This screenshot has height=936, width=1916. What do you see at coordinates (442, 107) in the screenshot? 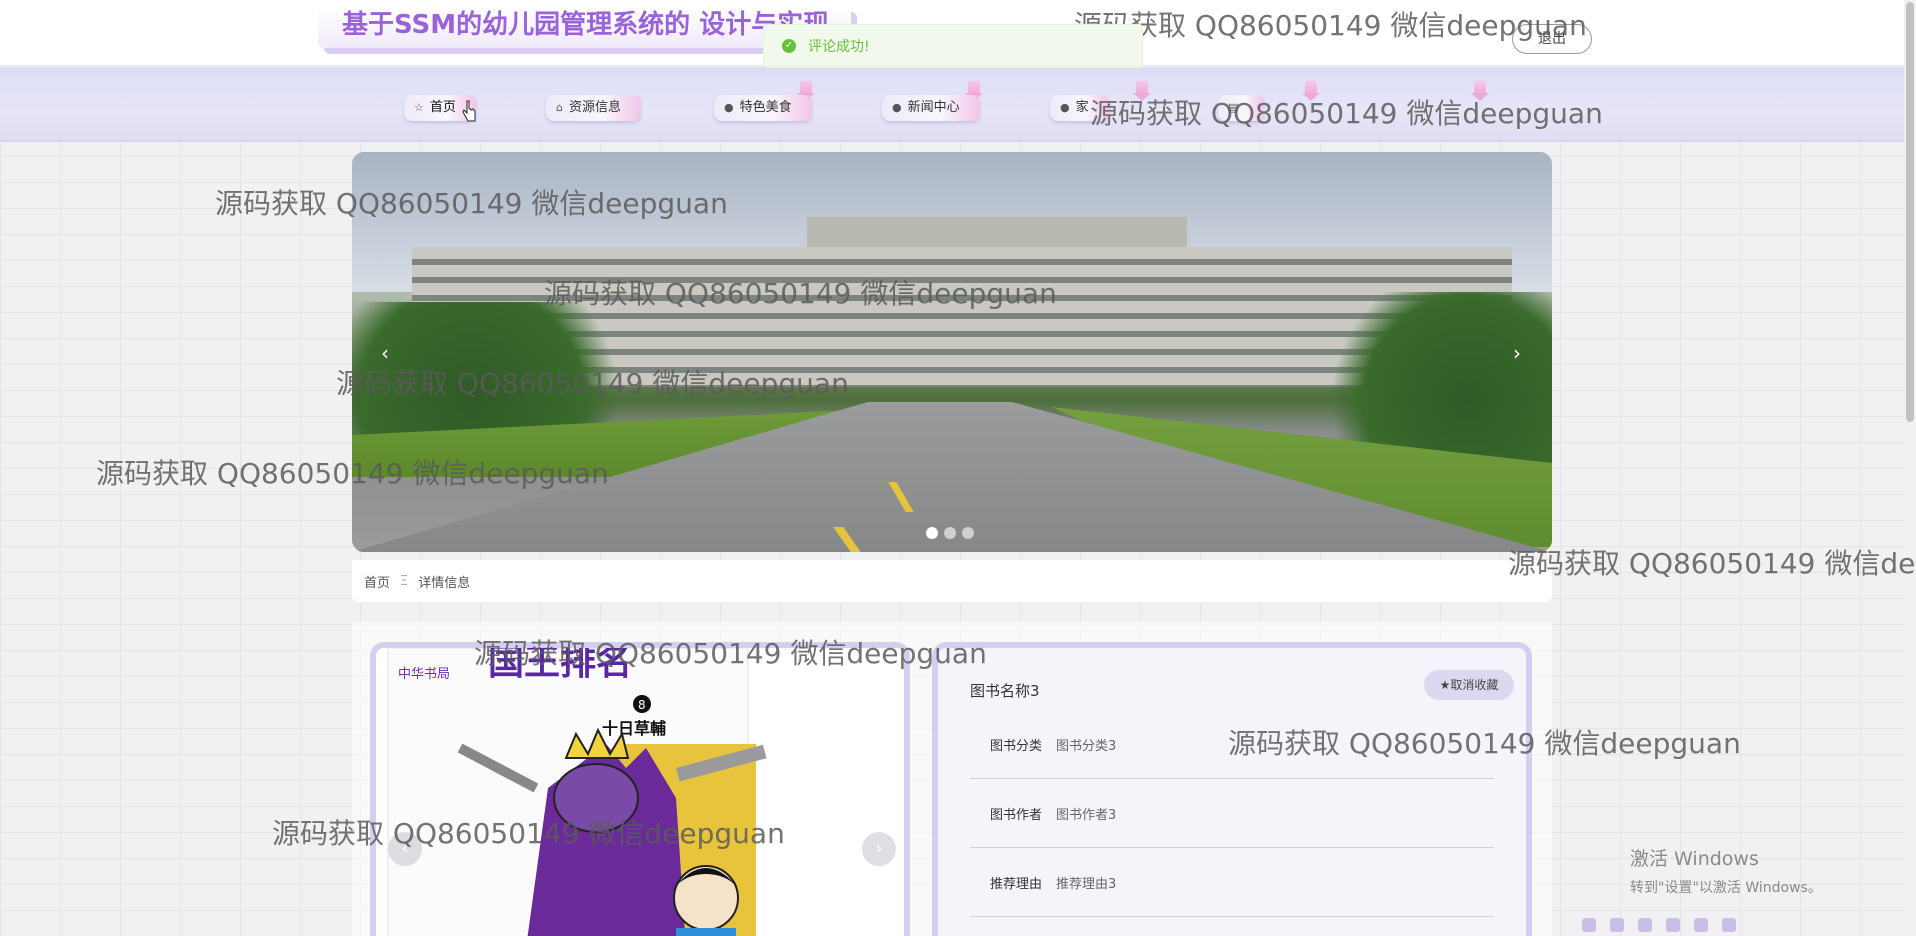
I see `nav-item-label: 首页` at bounding box center [442, 107].